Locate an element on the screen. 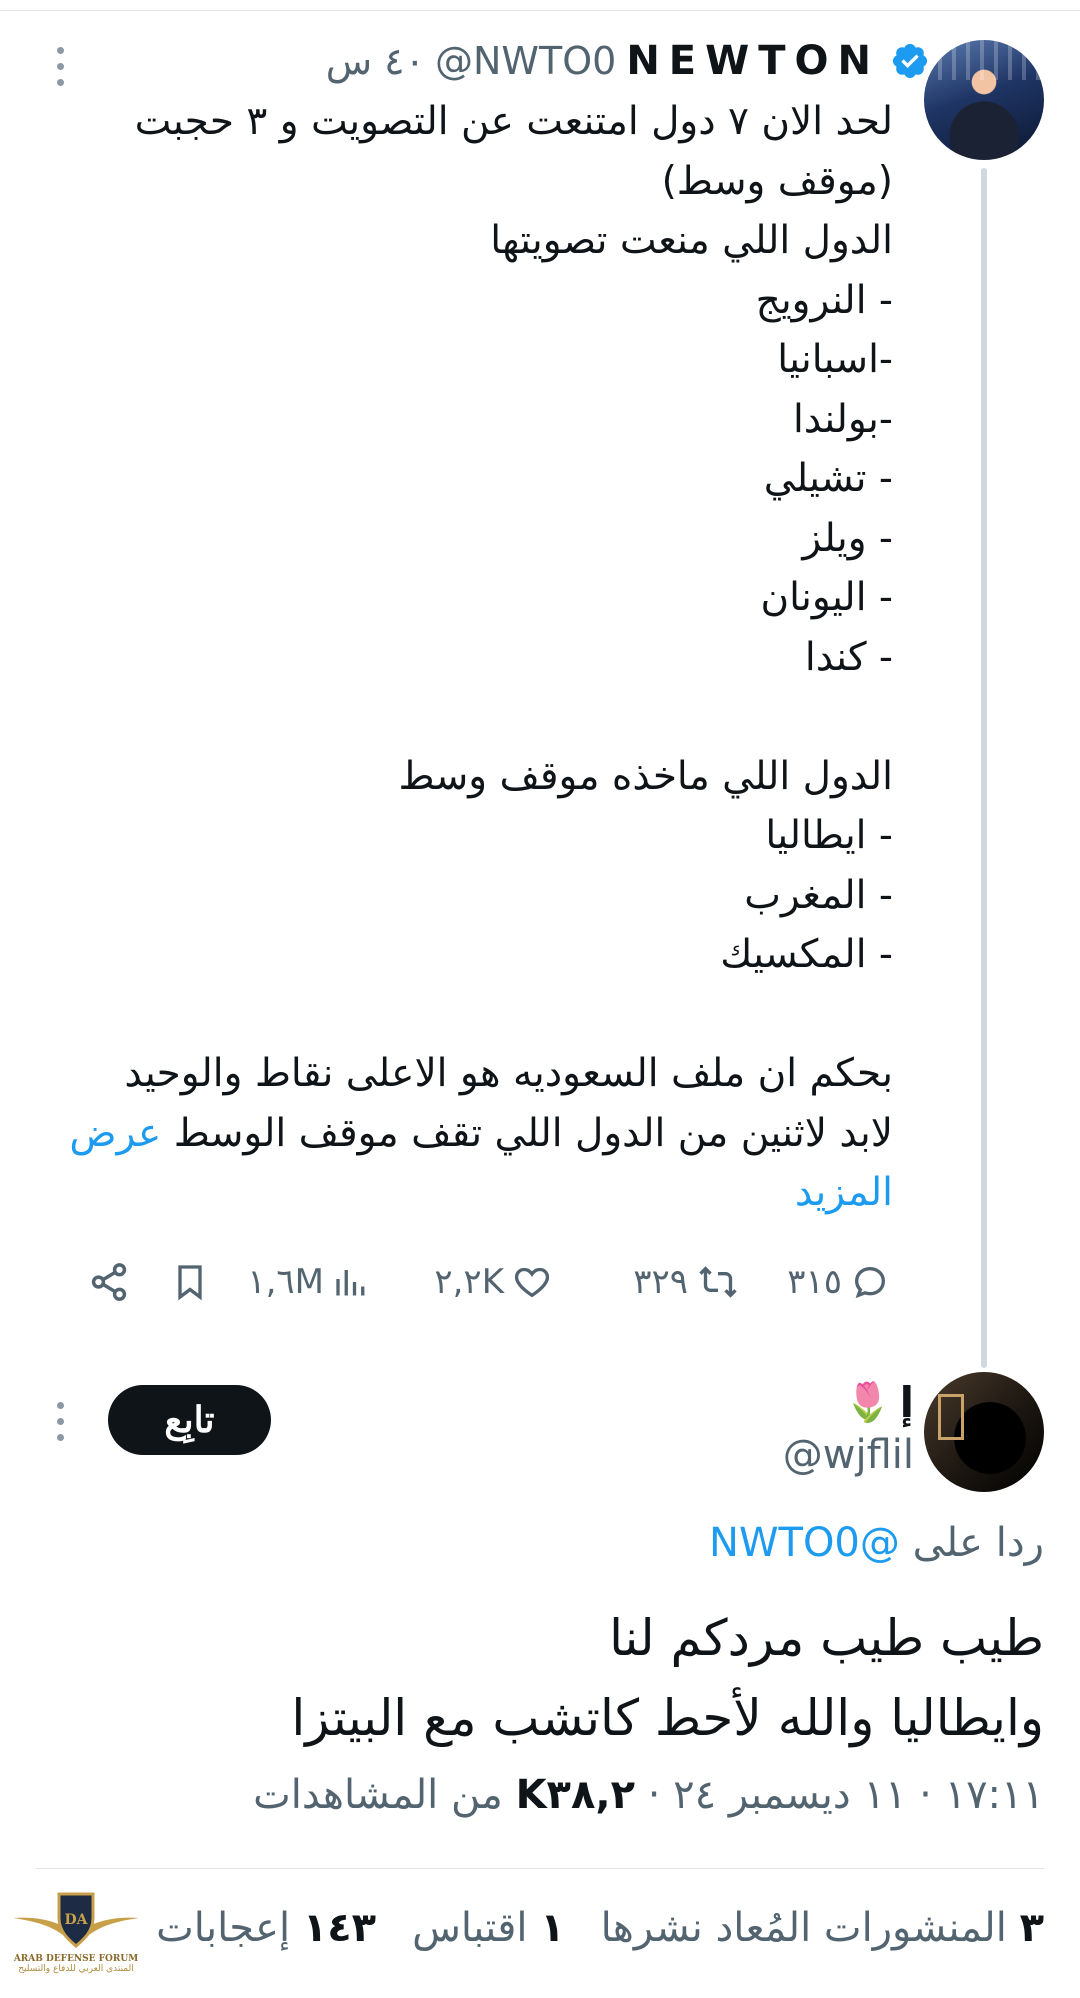 This screenshot has width=1080, height=1998. reply-text-line: وايطاليا والله لأحط كاتشب مع البيتزا is located at coordinates (667, 1718).